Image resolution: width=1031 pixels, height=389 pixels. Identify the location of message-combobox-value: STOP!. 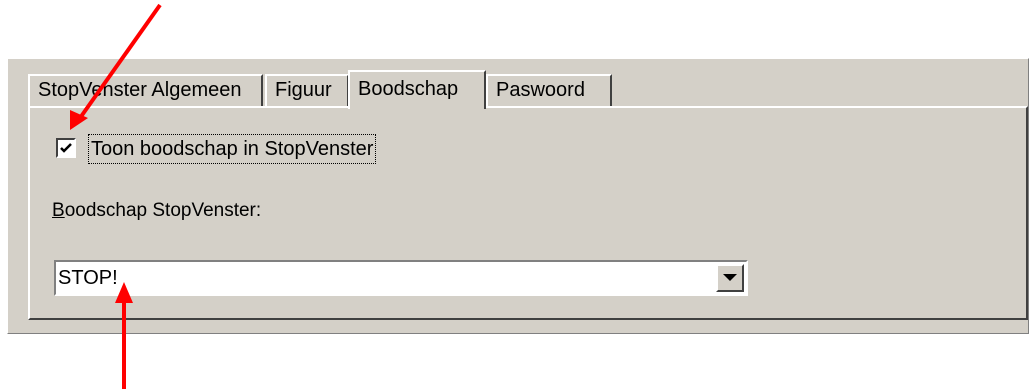
(88, 278).